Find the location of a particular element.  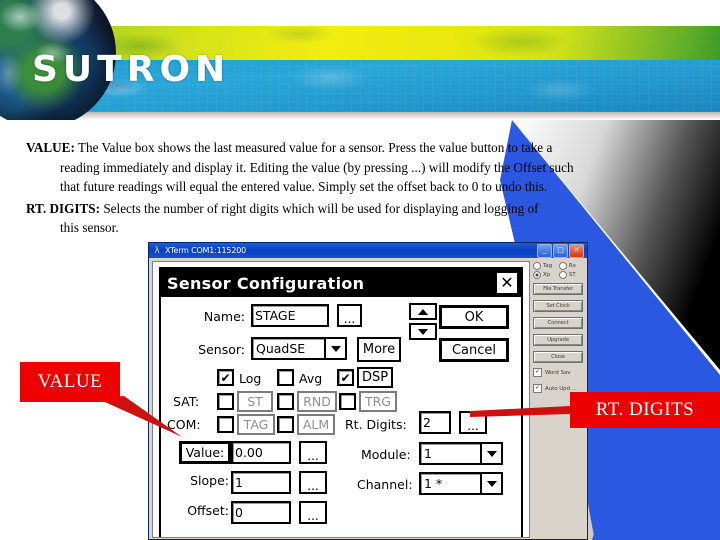

callout-rt-digits: RT. DIGITS is located at coordinates (645, 410).